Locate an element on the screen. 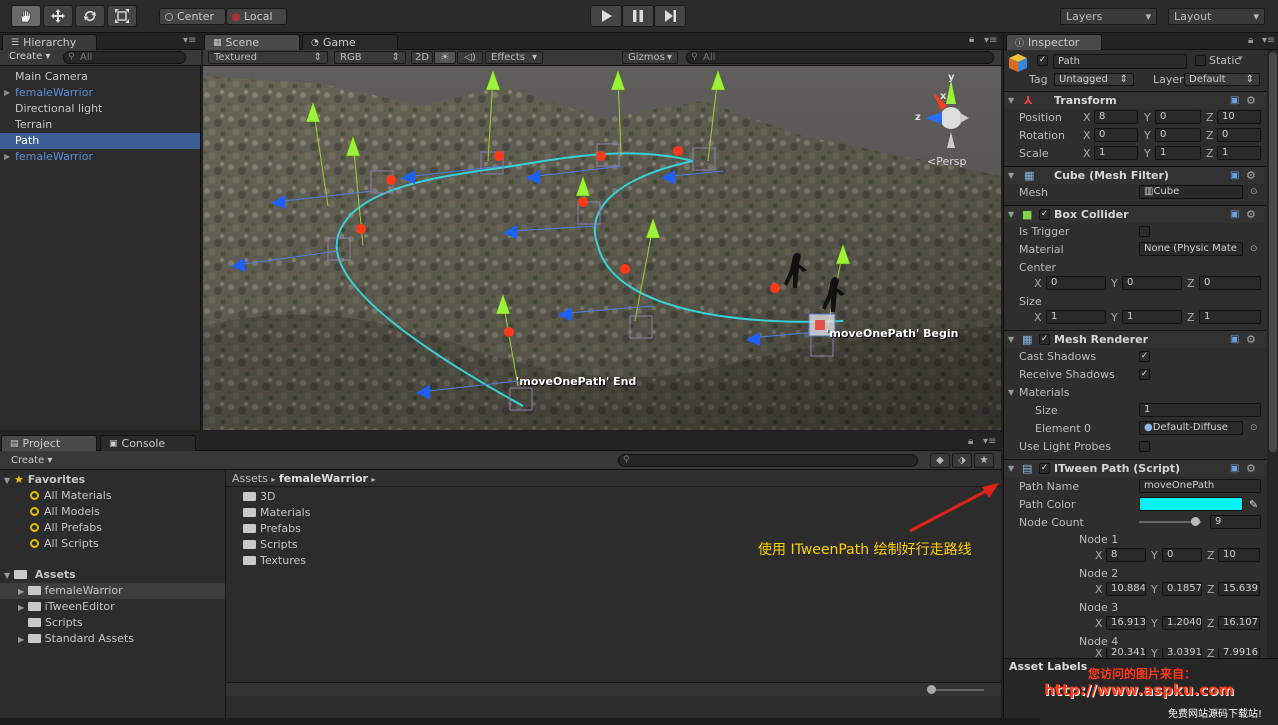  hand-tool-button is located at coordinates (26, 16).